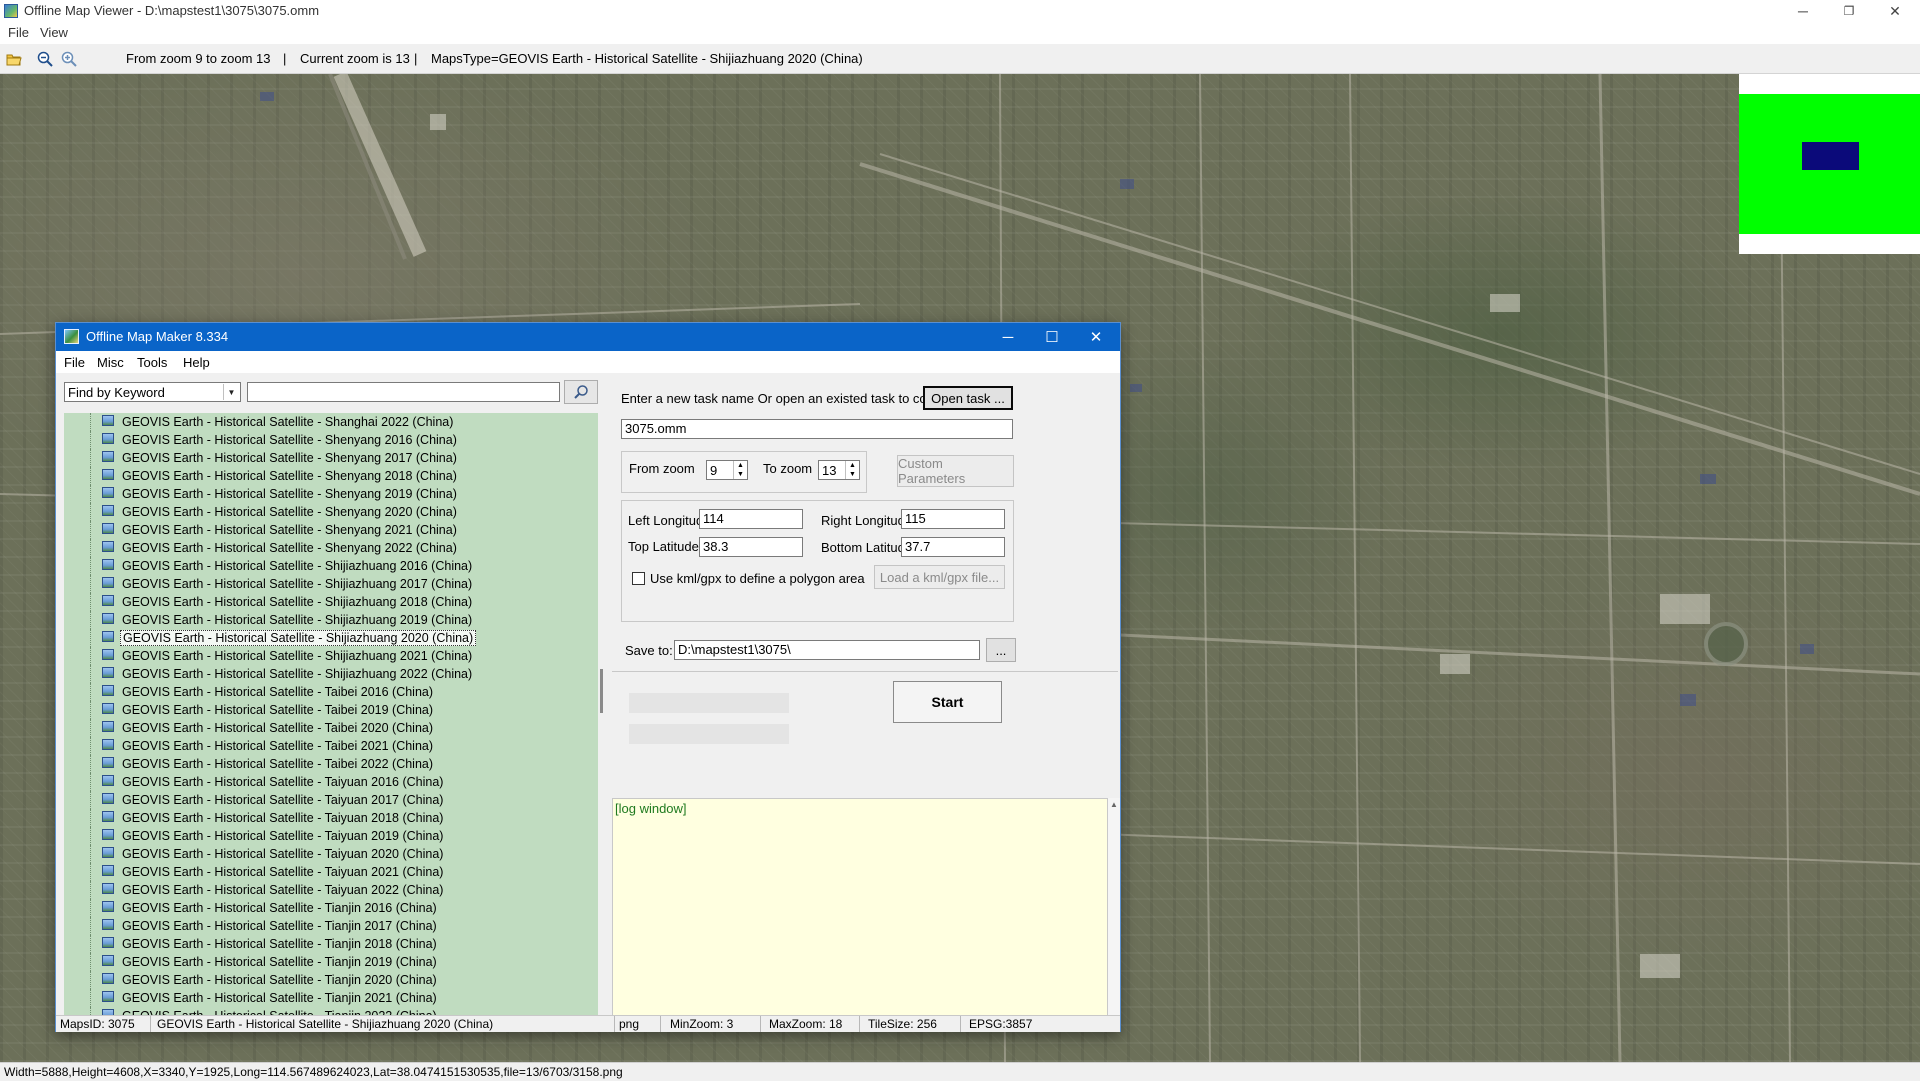 The image size is (1920, 1081). Describe the element at coordinates (196, 362) in the screenshot. I see `dialog-menu-help: Help` at that location.